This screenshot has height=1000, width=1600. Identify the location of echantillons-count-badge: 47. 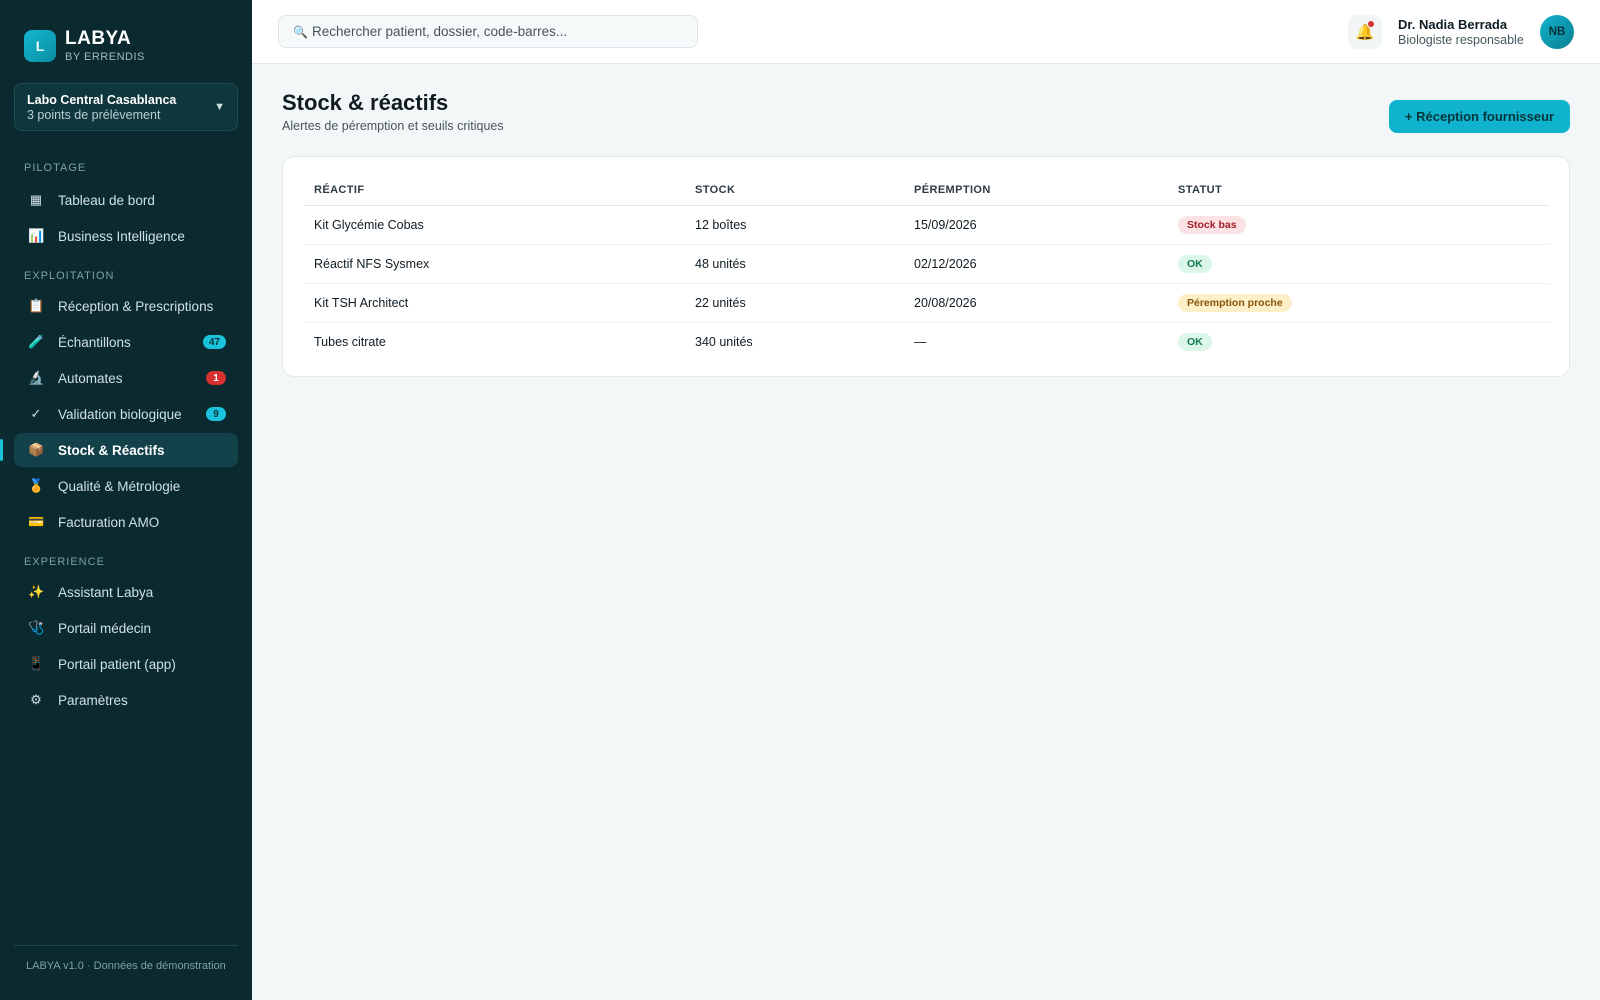
(214, 342).